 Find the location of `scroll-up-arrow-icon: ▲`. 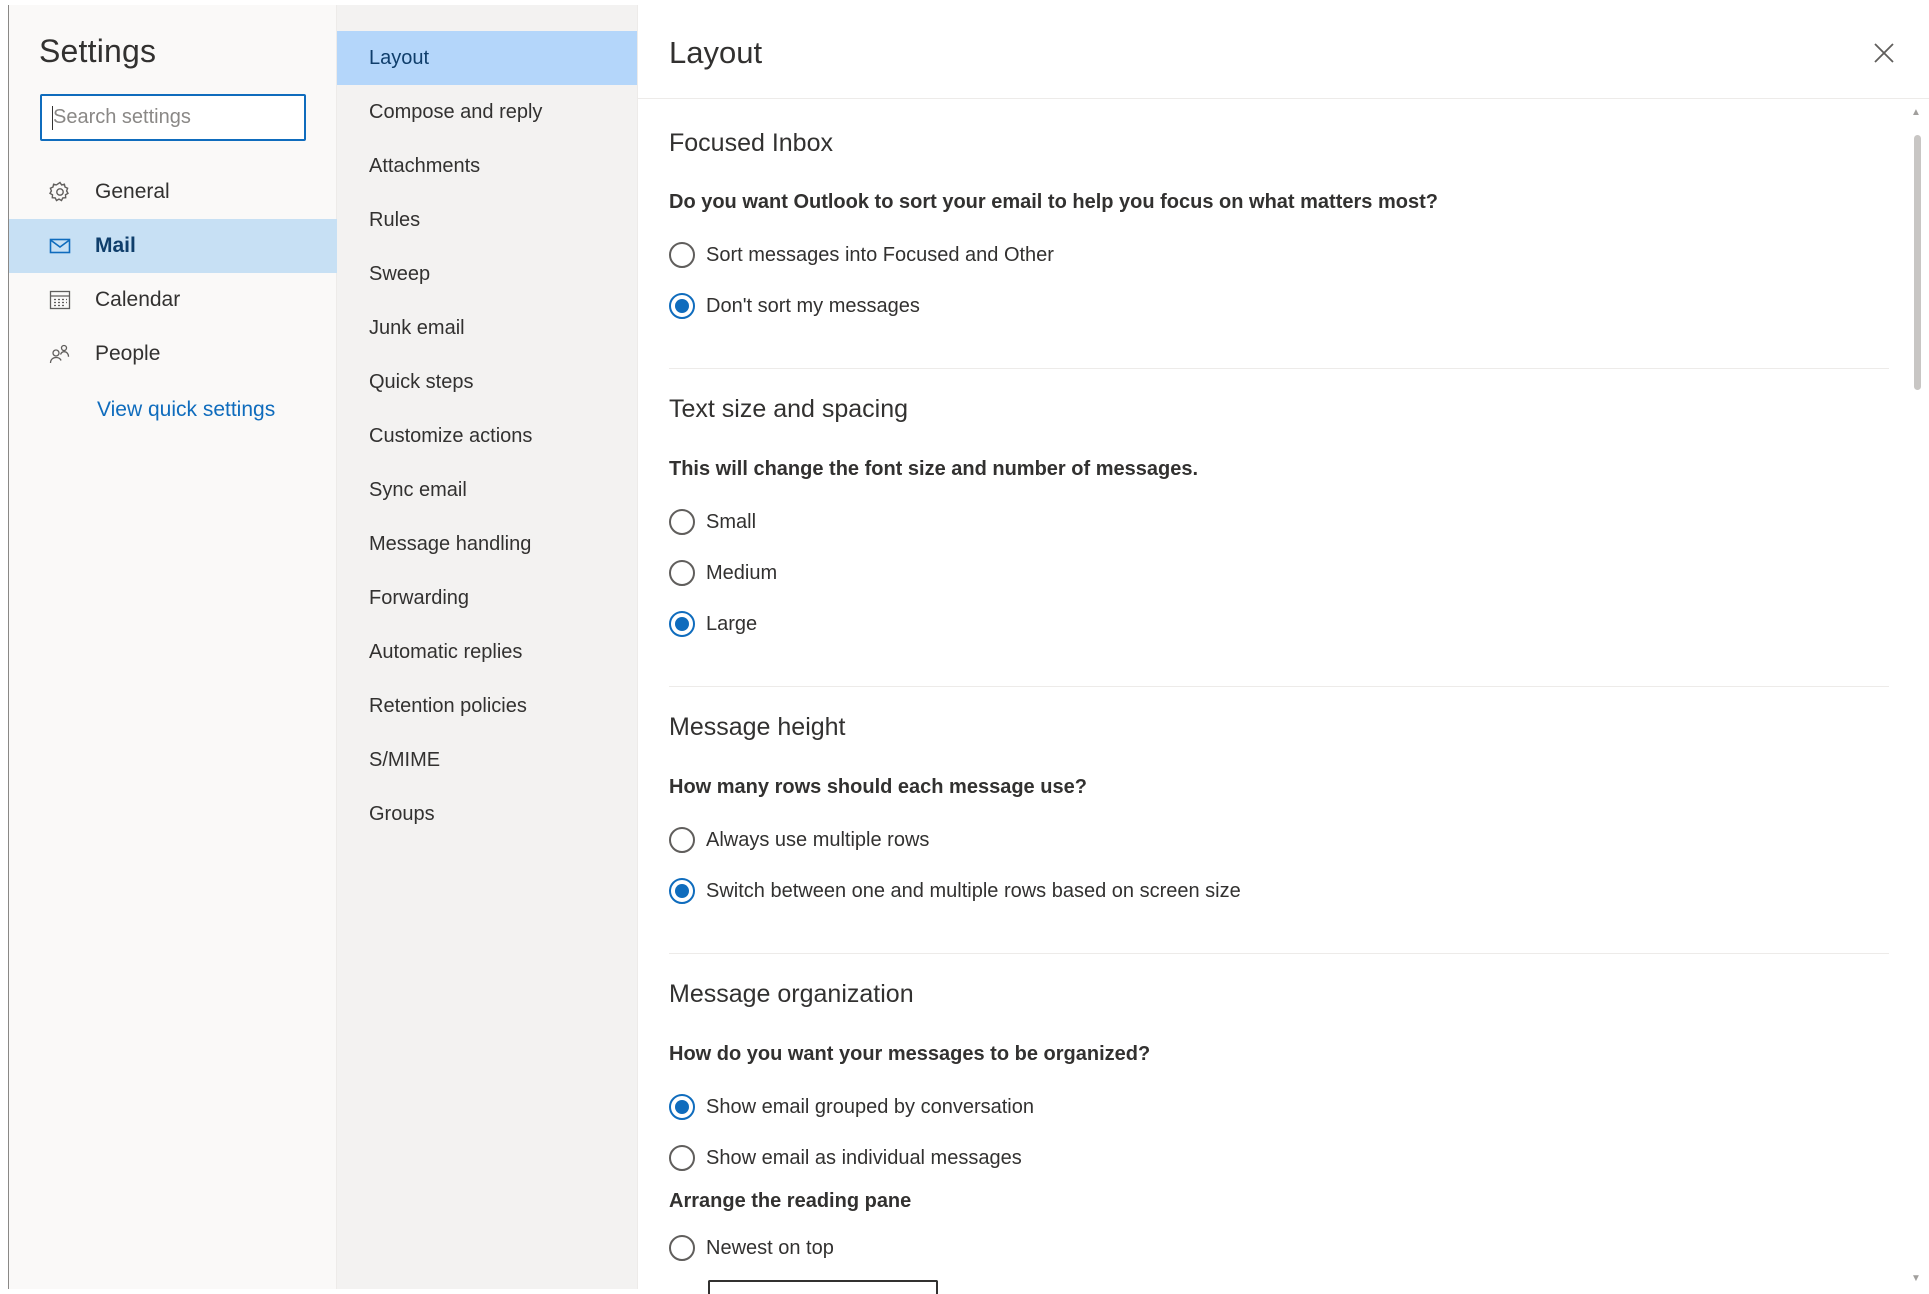

scroll-up-arrow-icon: ▲ is located at coordinates (1916, 112).